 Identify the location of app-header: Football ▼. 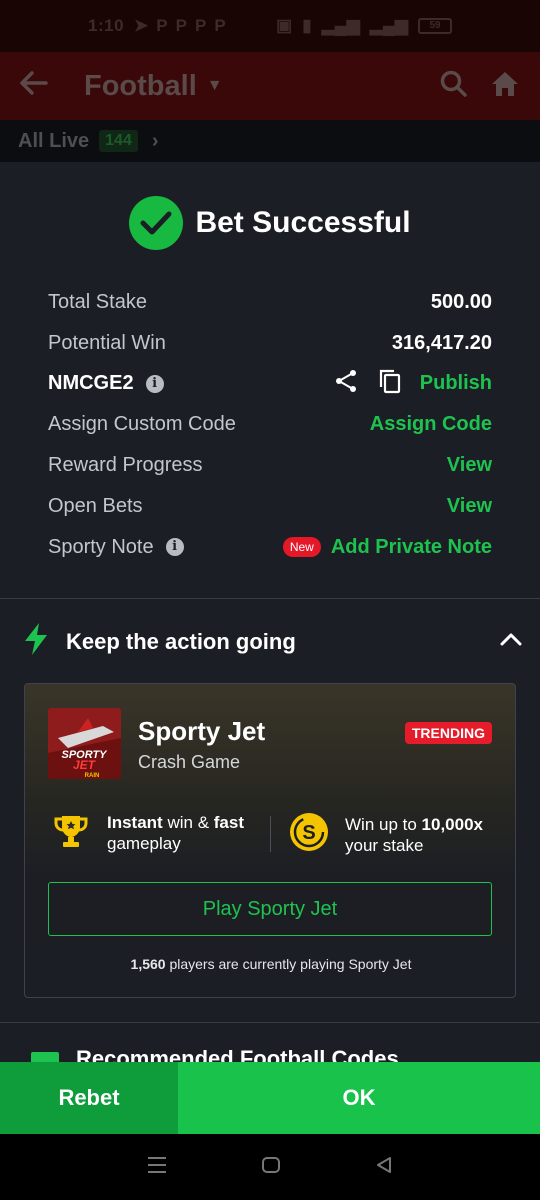
(270, 86).